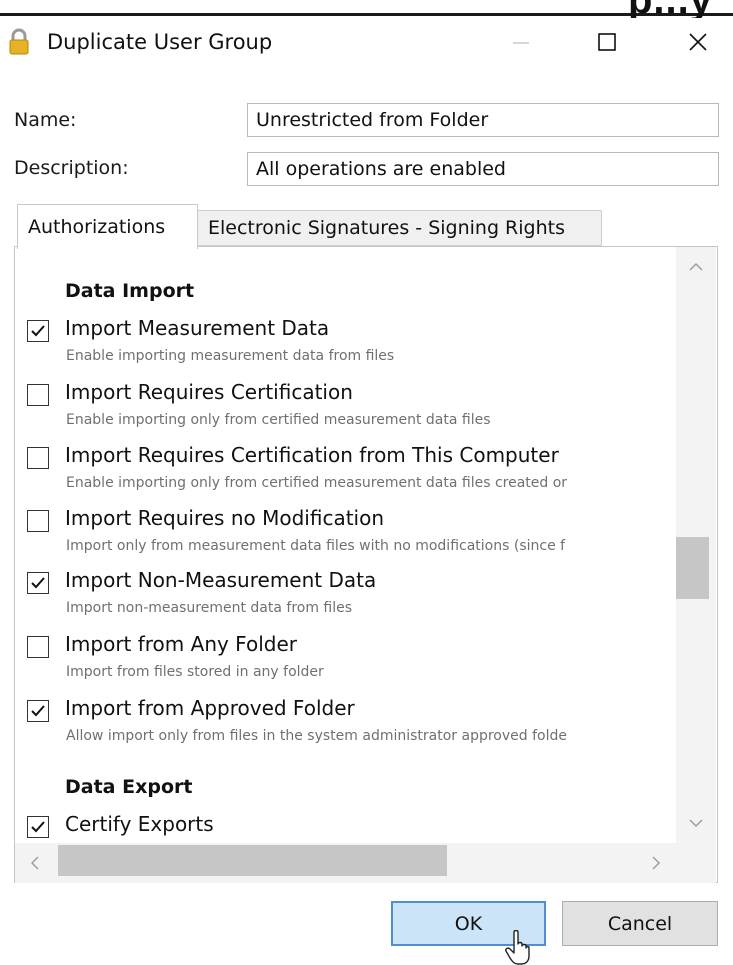 The image size is (733, 965). I want to click on maximize-icon, so click(607, 42).